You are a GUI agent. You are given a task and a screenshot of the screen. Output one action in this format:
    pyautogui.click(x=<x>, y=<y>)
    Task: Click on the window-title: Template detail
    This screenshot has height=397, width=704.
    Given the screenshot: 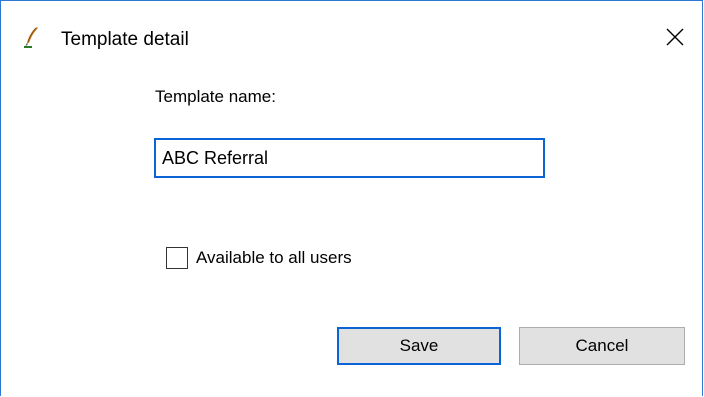 What is the action you would take?
    pyautogui.click(x=125, y=39)
    